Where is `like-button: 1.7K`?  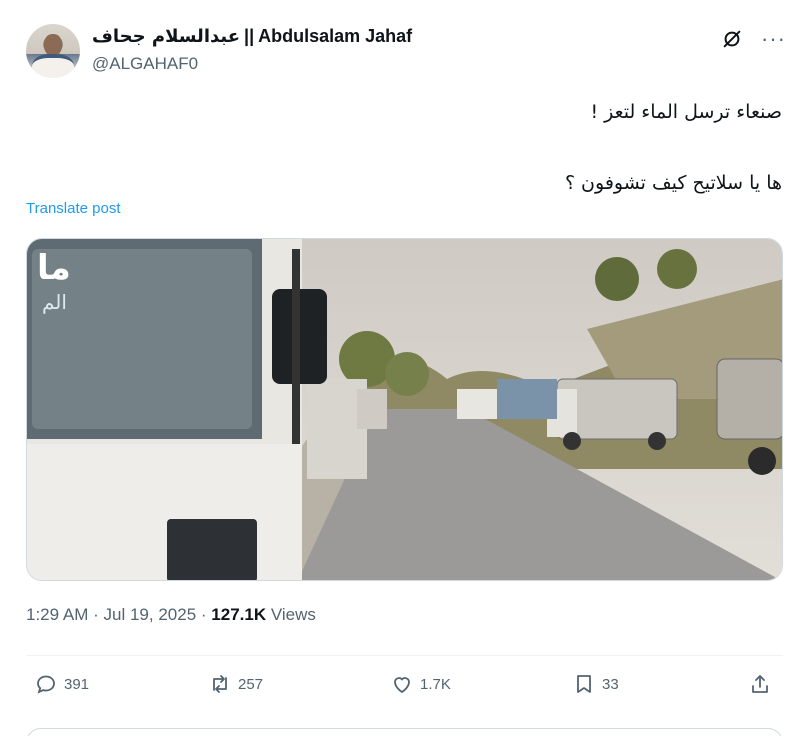
like-button: 1.7K is located at coordinates (420, 684).